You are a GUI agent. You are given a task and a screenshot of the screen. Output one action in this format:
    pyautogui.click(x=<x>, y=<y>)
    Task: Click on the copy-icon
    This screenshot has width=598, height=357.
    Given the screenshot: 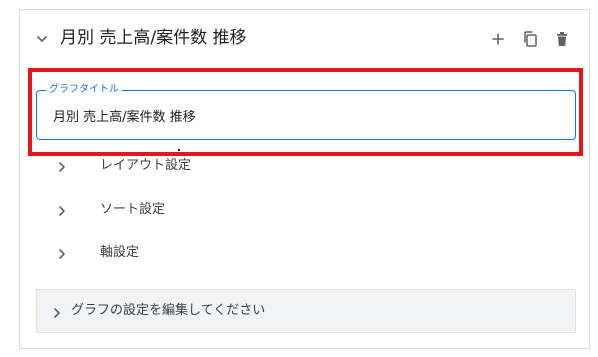 What is the action you would take?
    pyautogui.click(x=530, y=39)
    